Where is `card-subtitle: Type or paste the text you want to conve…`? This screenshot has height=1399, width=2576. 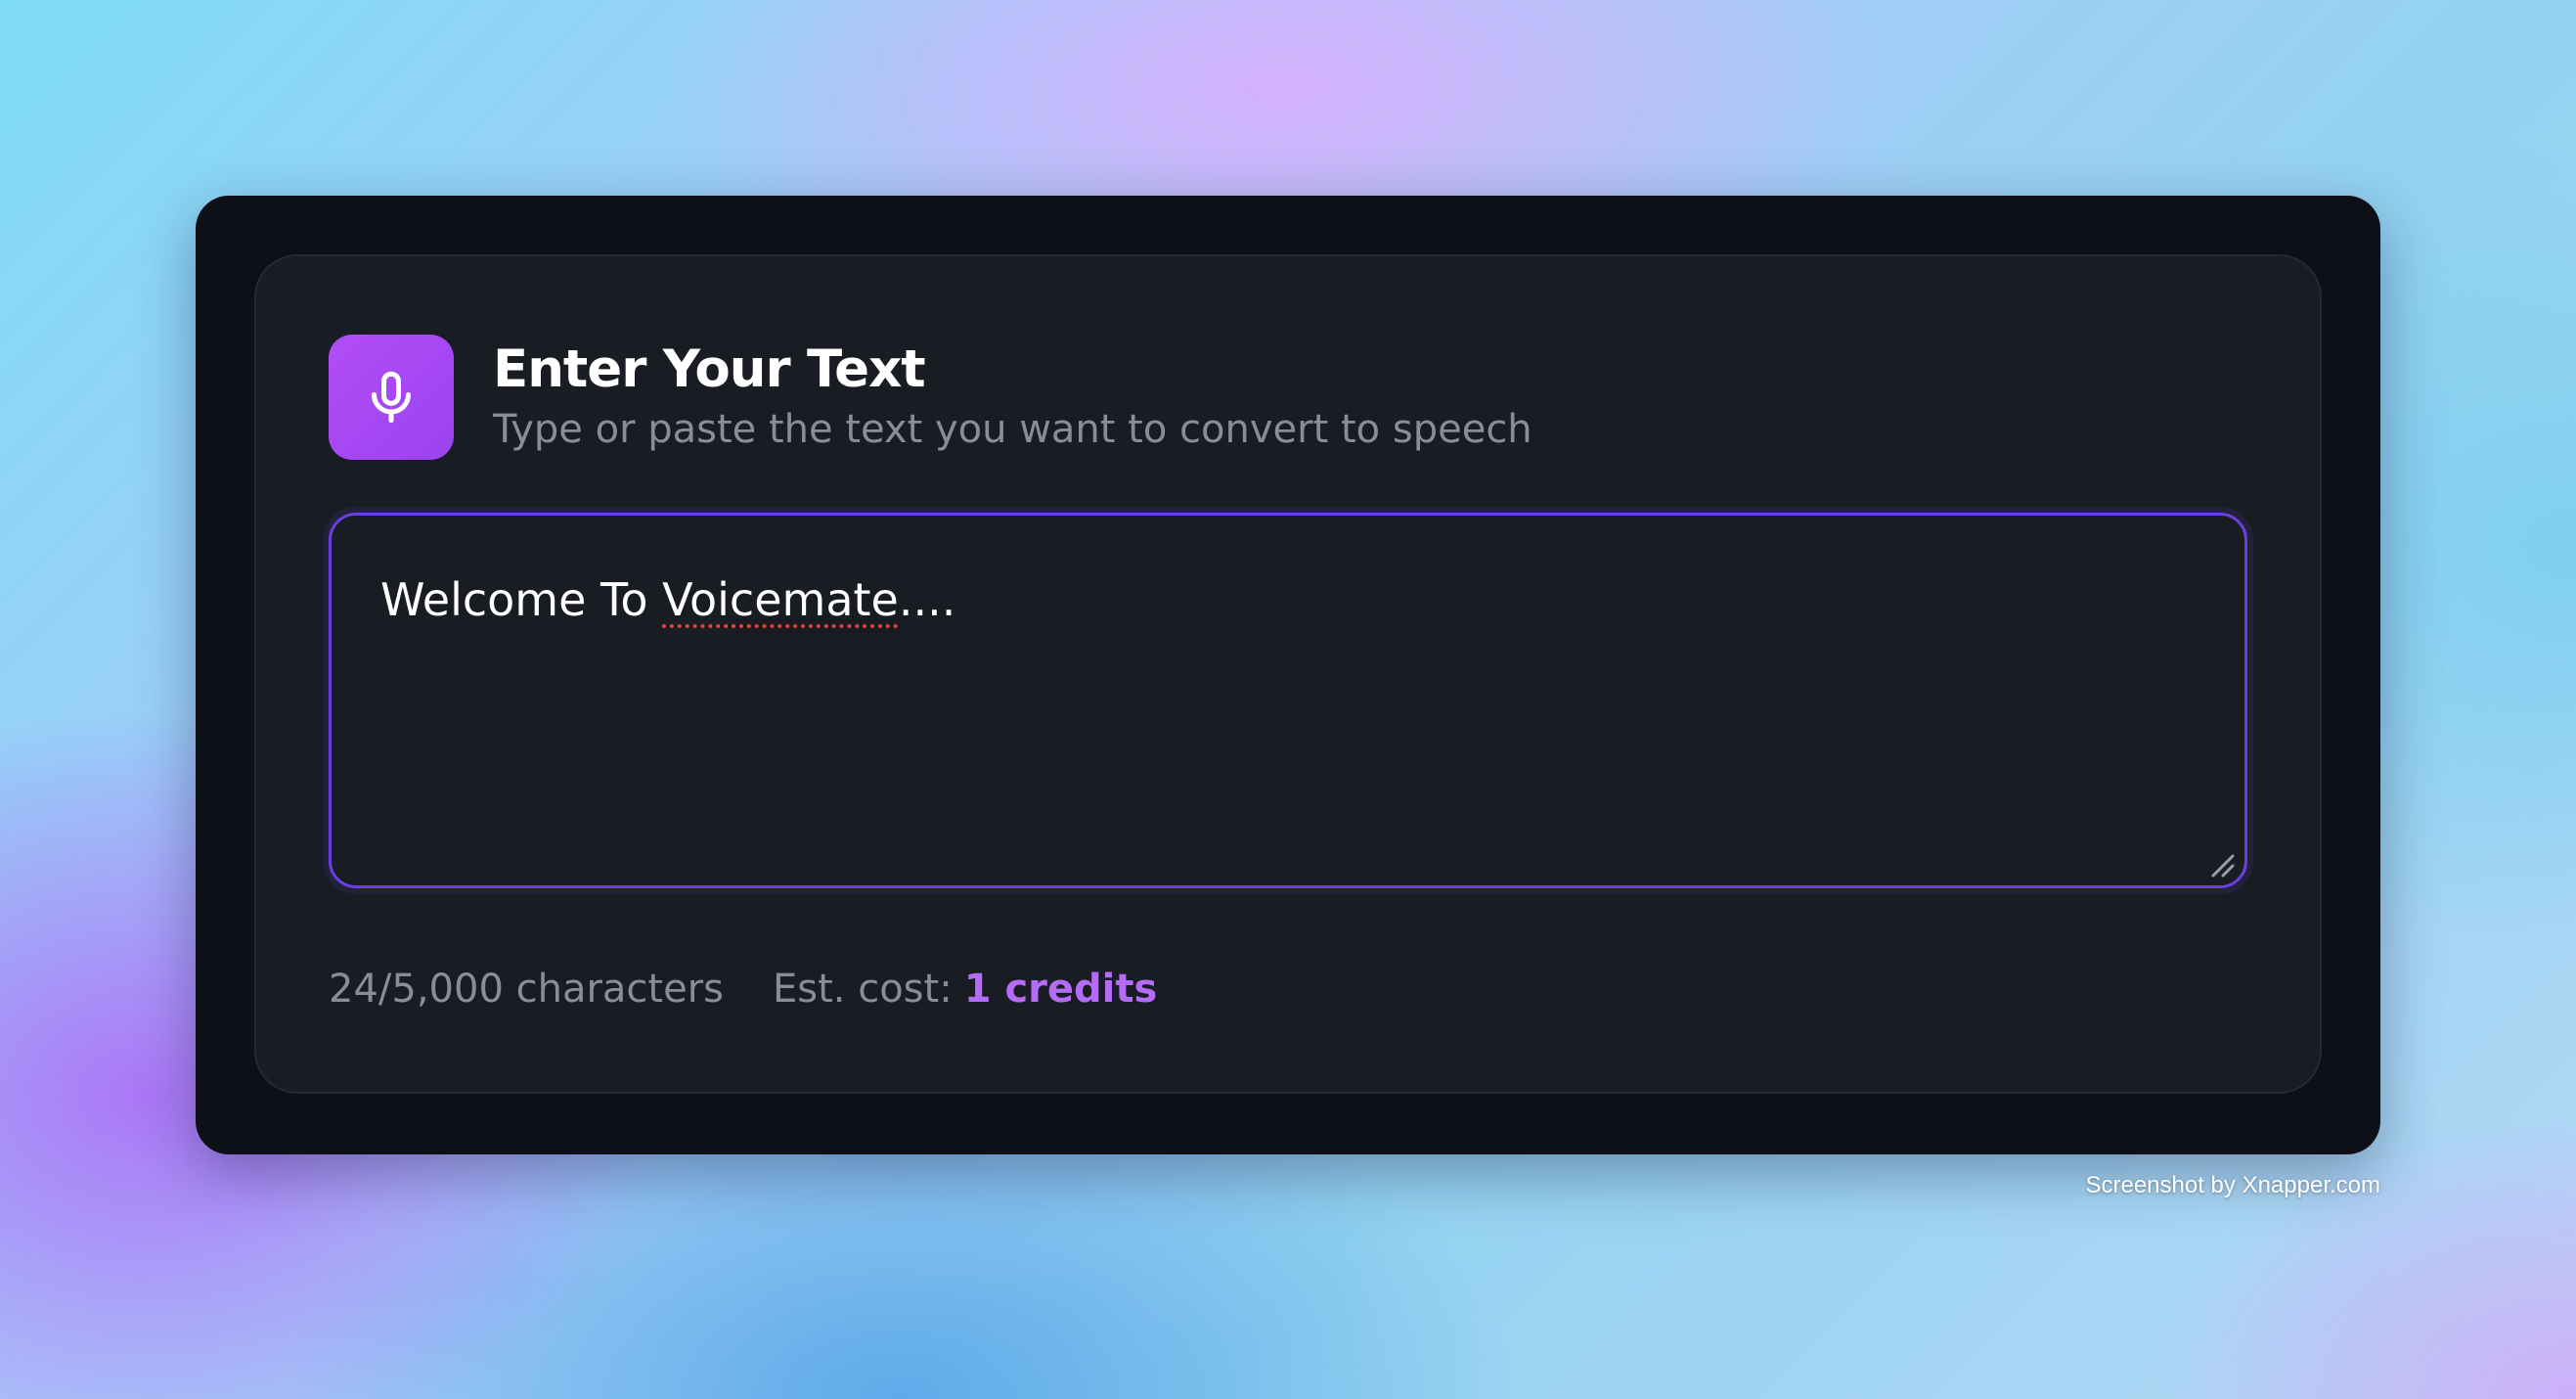 card-subtitle: Type or paste the text you want to conve… is located at coordinates (1012, 429).